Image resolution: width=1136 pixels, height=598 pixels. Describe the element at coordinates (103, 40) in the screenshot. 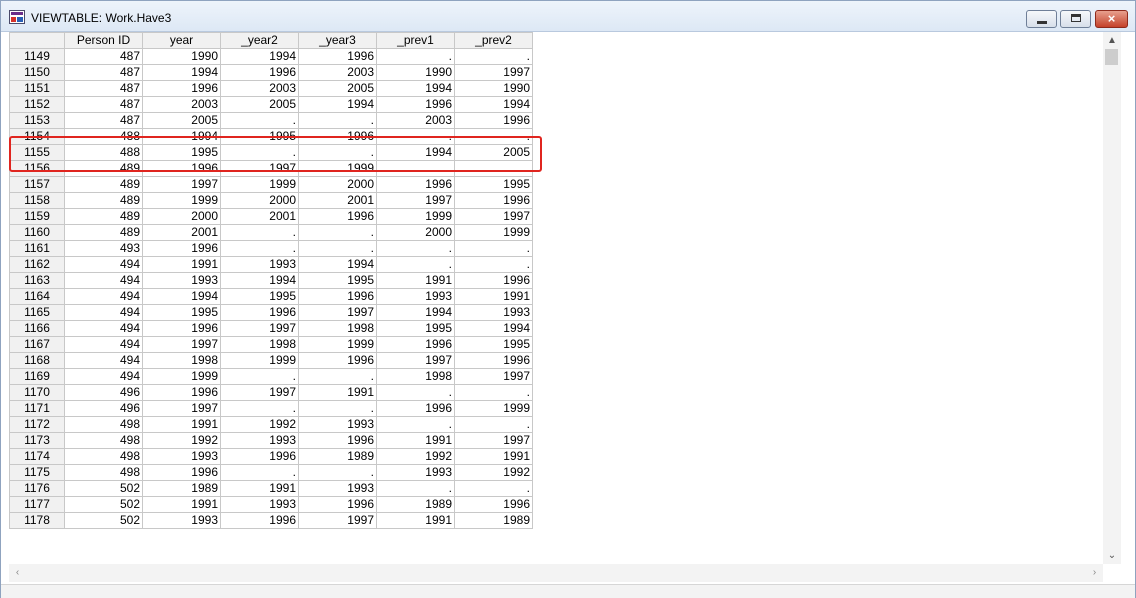

I see `column-header: Person ID` at that location.